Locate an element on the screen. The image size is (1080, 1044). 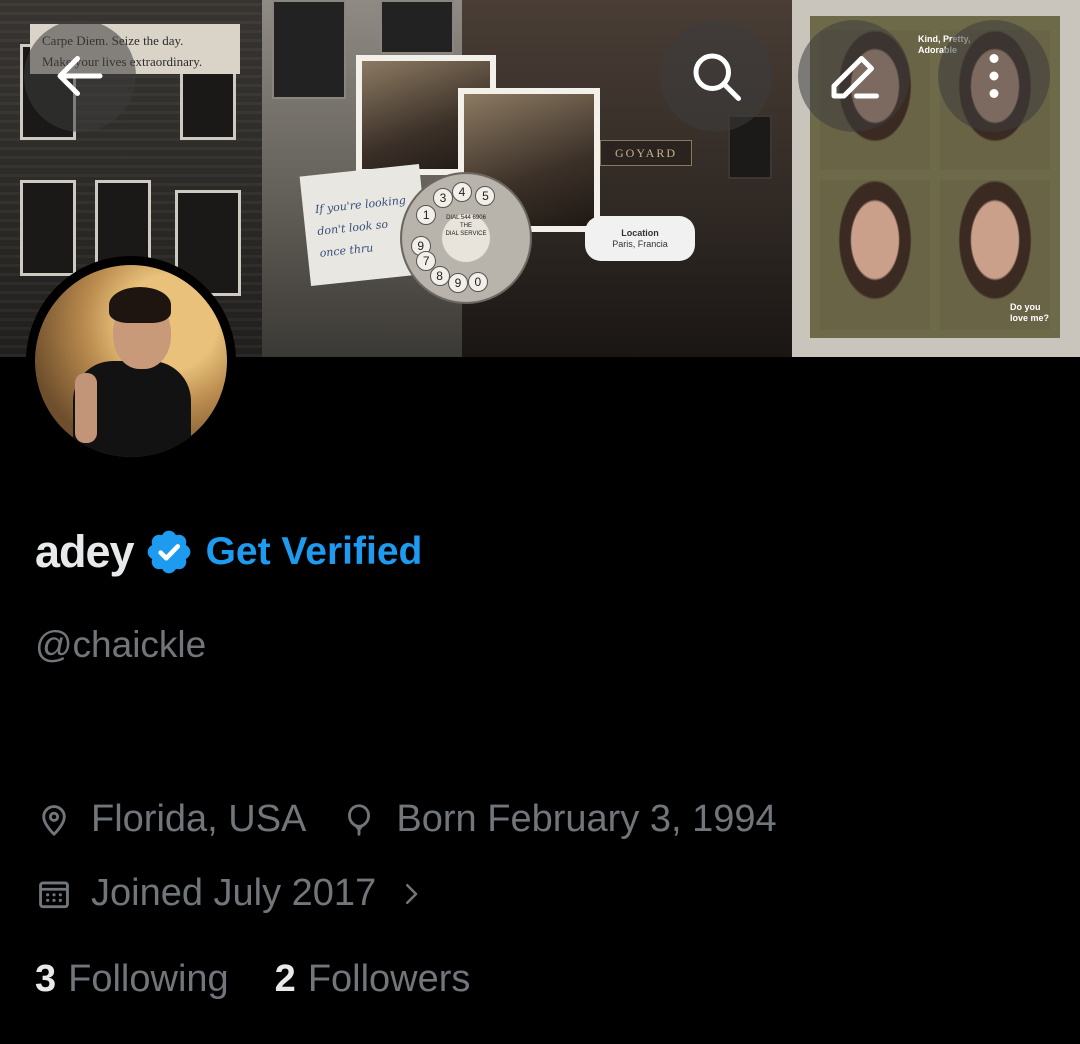
avatar is located at coordinates (131, 361).